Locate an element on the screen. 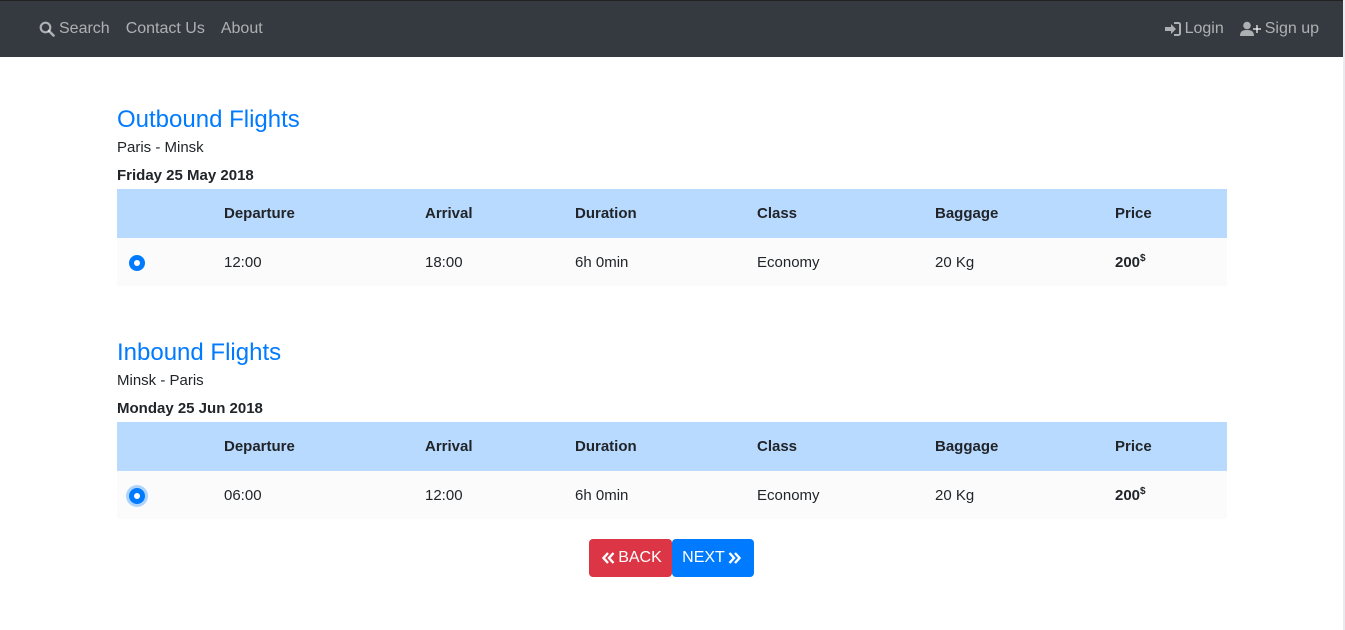 The width and height of the screenshot is (1345, 630). nav-left: Search Contact Us About is located at coordinates (159, 29).